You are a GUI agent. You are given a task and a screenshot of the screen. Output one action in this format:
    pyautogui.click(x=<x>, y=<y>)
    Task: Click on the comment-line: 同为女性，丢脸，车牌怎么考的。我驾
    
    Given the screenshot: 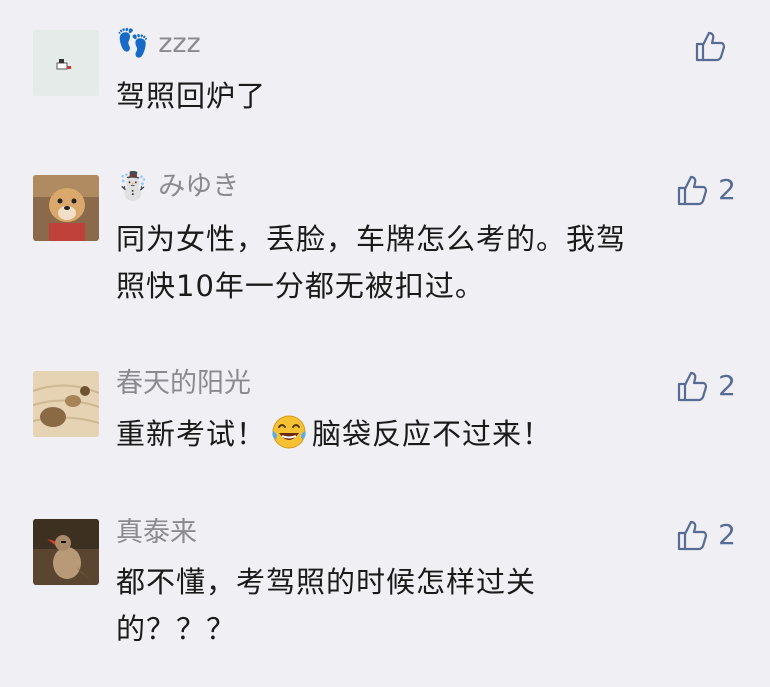 What is the action you would take?
    pyautogui.click(x=371, y=239)
    